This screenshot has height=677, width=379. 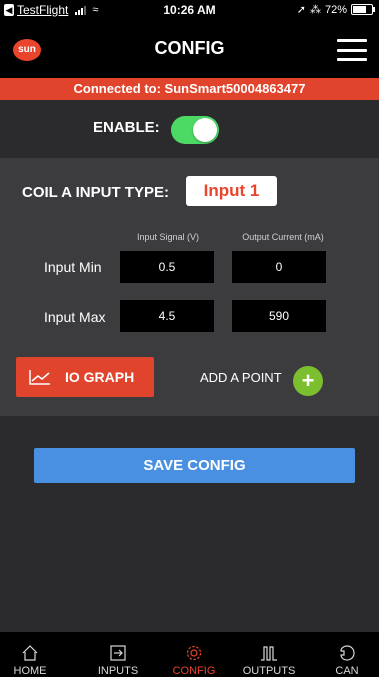 What do you see at coordinates (27, 50) in the screenshot?
I see `sun-logo: sun` at bounding box center [27, 50].